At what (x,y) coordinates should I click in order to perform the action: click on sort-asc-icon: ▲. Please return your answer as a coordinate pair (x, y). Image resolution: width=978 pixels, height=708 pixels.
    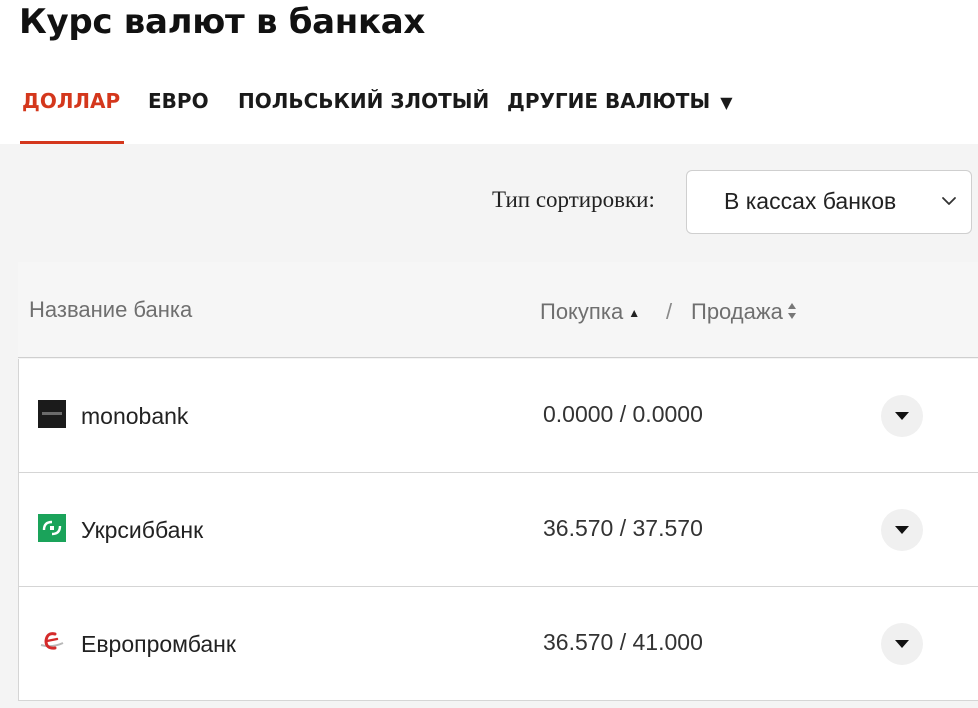
    Looking at the image, I should click on (634, 313).